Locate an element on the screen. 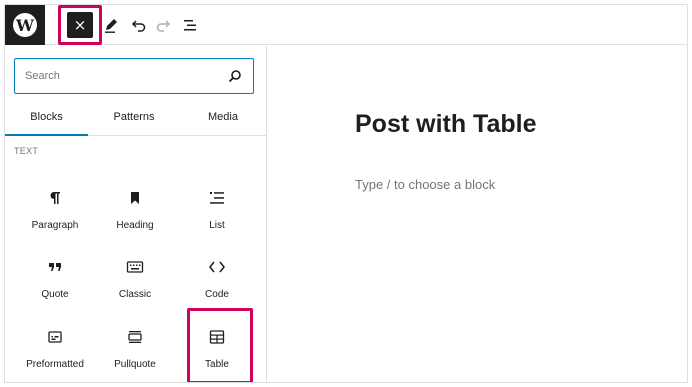 This screenshot has width=692, height=387. post-title: Post with Table is located at coordinates (446, 124).